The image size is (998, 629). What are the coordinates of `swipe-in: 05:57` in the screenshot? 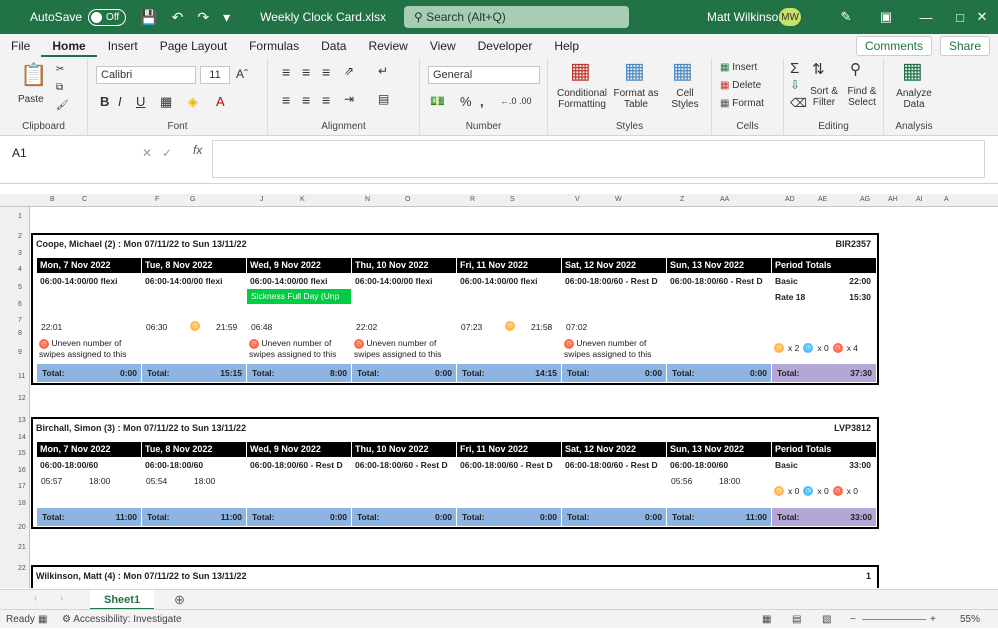 It's located at (51, 481).